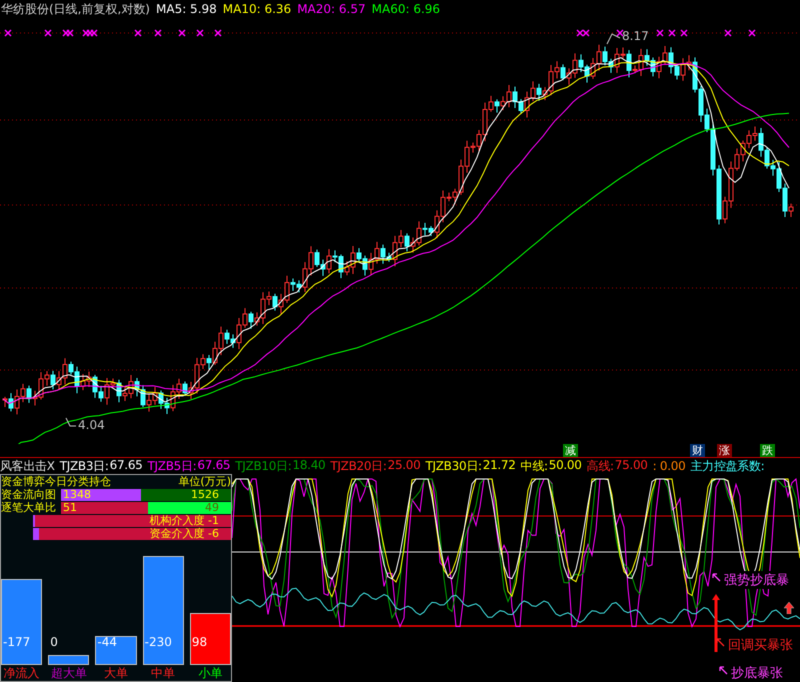  What do you see at coordinates (212, 507) in the screenshot?
I see `big-order-value: 49` at bounding box center [212, 507].